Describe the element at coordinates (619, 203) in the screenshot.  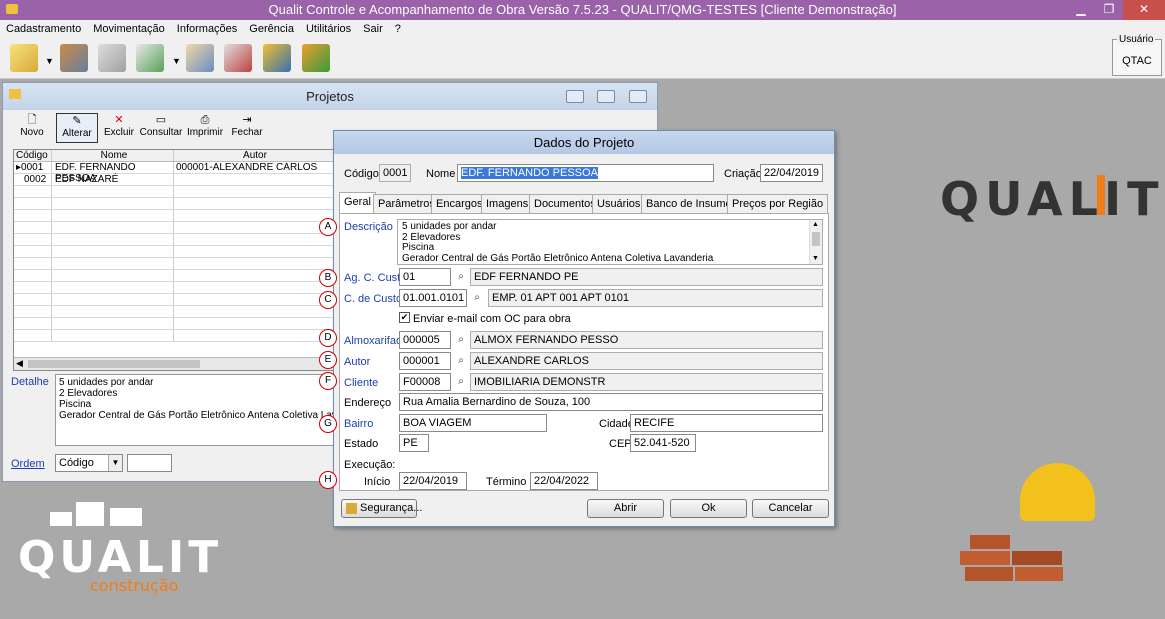
I see `tab-usuarios: Usuários` at that location.